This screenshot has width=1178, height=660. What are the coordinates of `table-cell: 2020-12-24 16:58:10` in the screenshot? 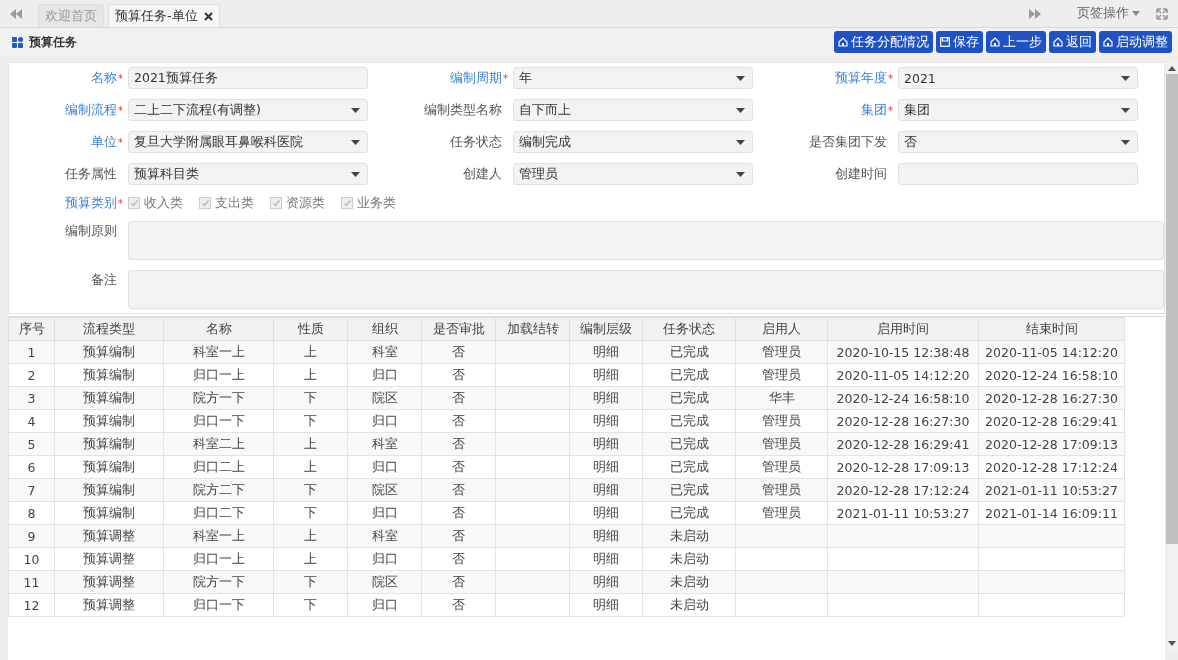 It's located at (1051, 375).